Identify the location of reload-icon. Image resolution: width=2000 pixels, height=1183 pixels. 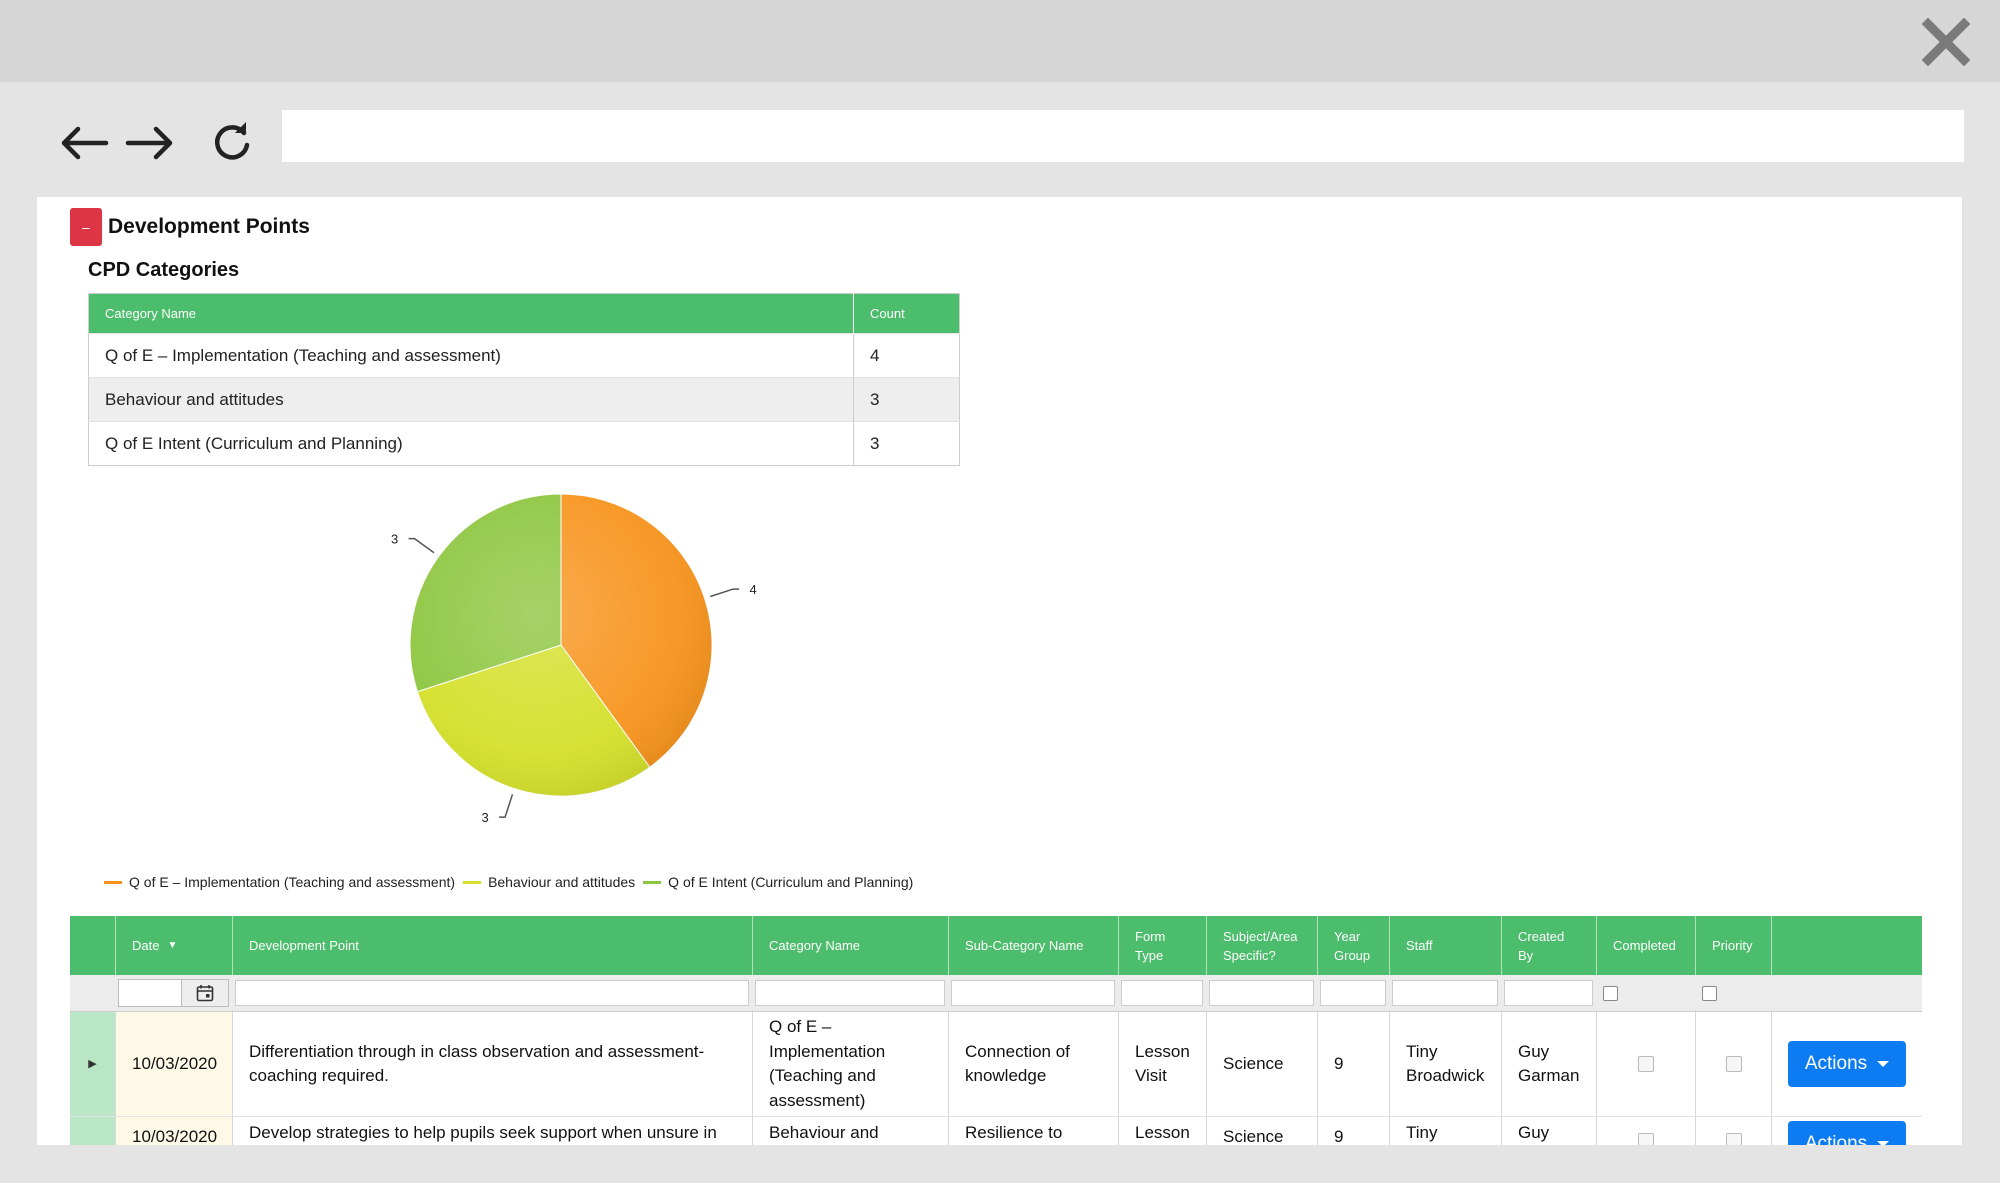
(232, 143).